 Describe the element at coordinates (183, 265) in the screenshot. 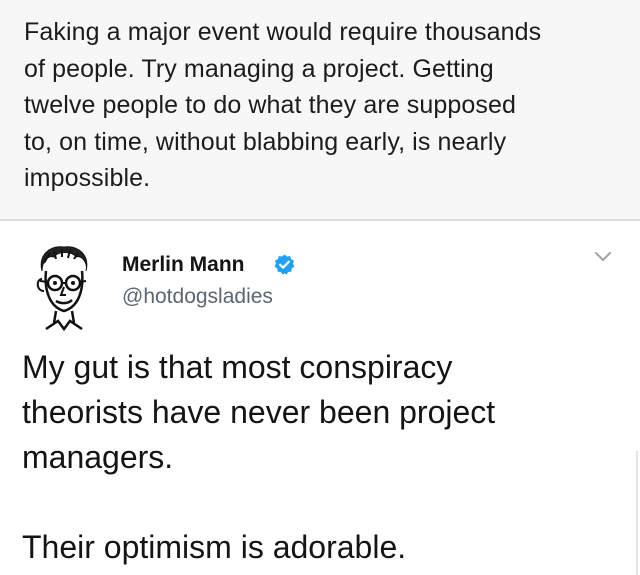

I see `tweet-author-name: Merlin Mann` at that location.